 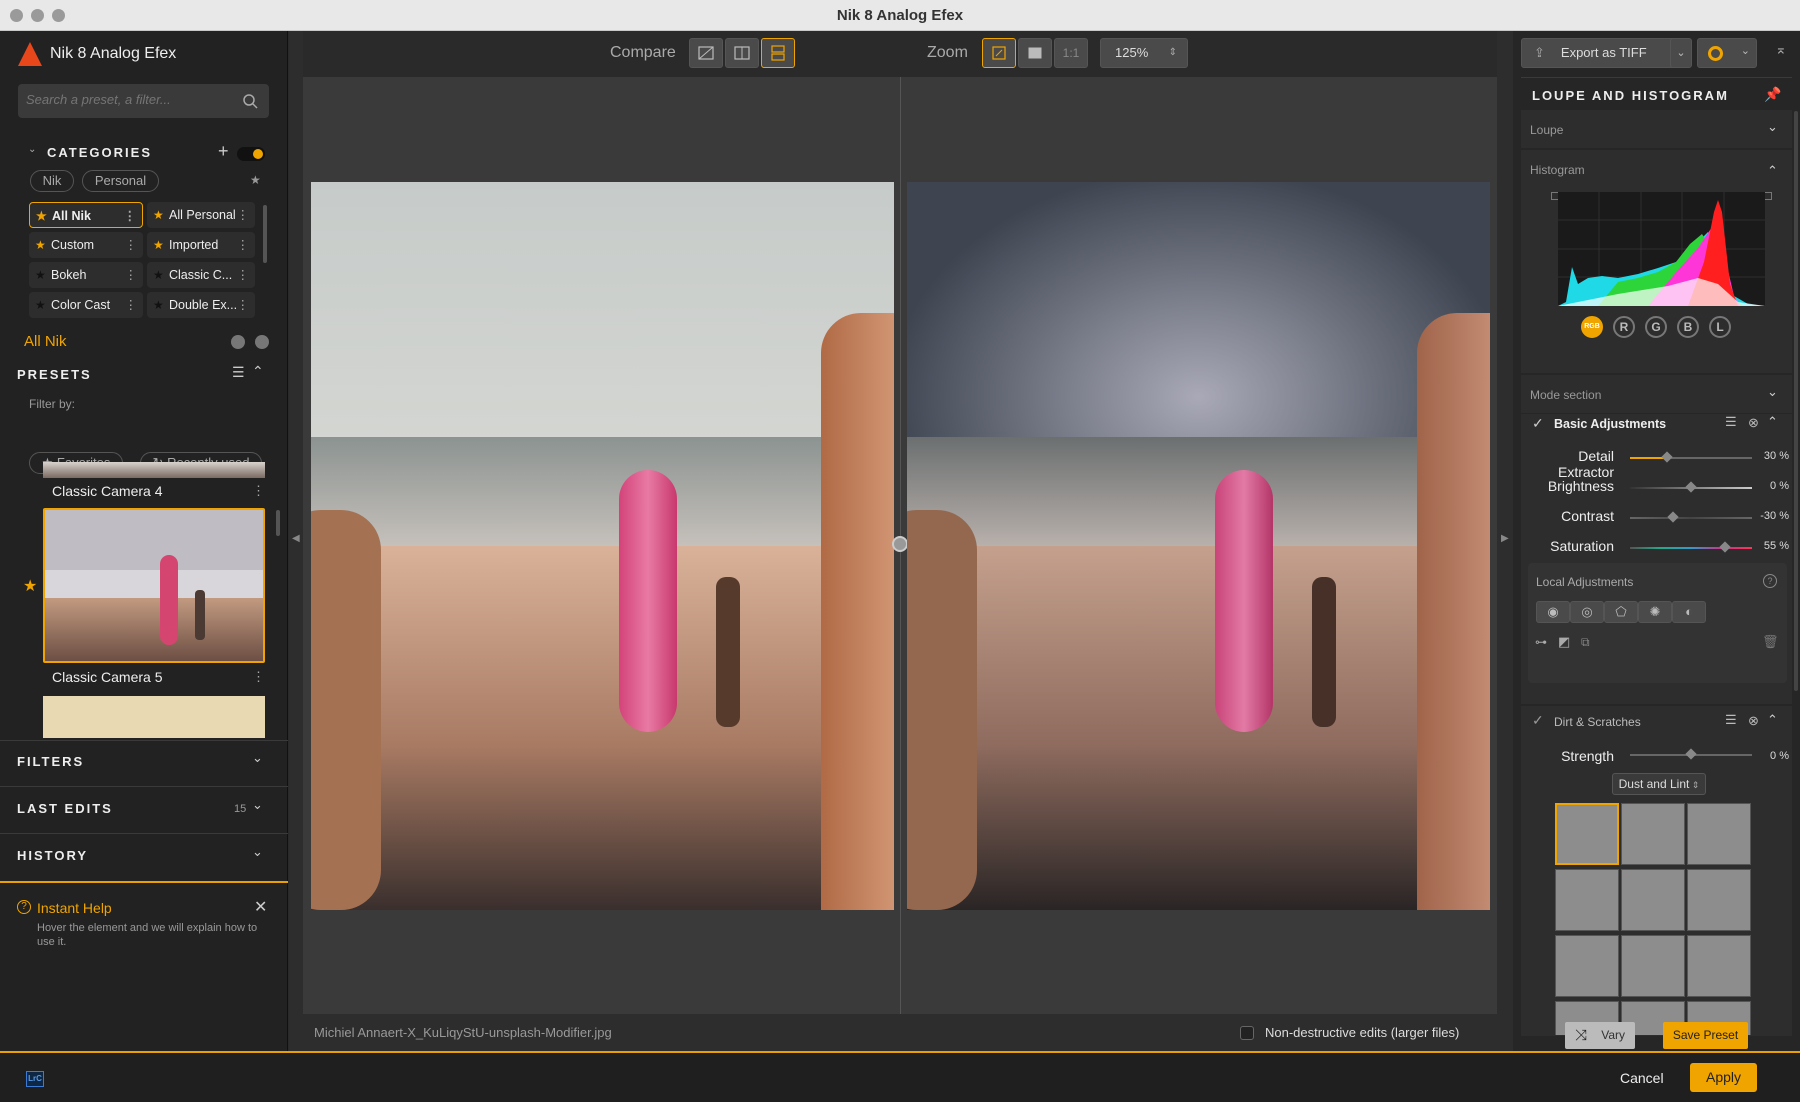 What do you see at coordinates (1705, 1035) in the screenshot?
I see `save-preset-button: Save Preset` at bounding box center [1705, 1035].